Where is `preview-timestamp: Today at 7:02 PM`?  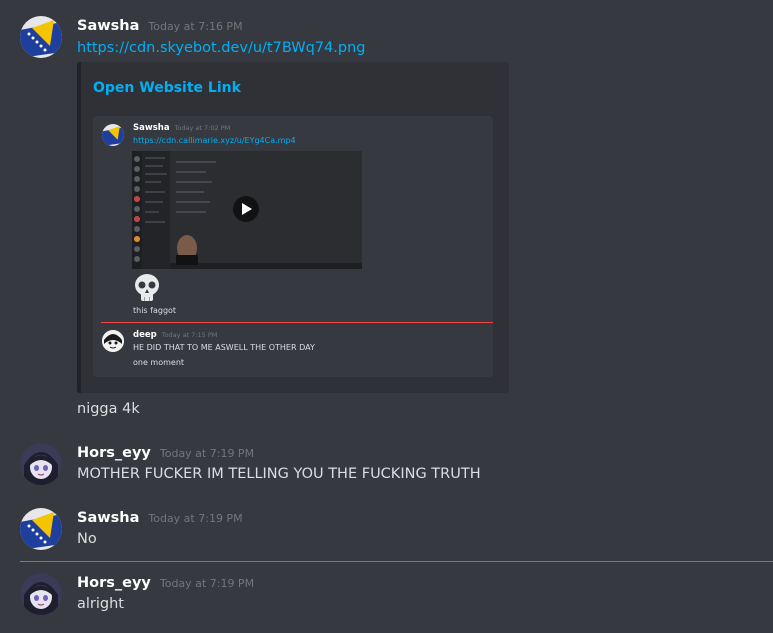 preview-timestamp: Today at 7:02 PM is located at coordinates (202, 128).